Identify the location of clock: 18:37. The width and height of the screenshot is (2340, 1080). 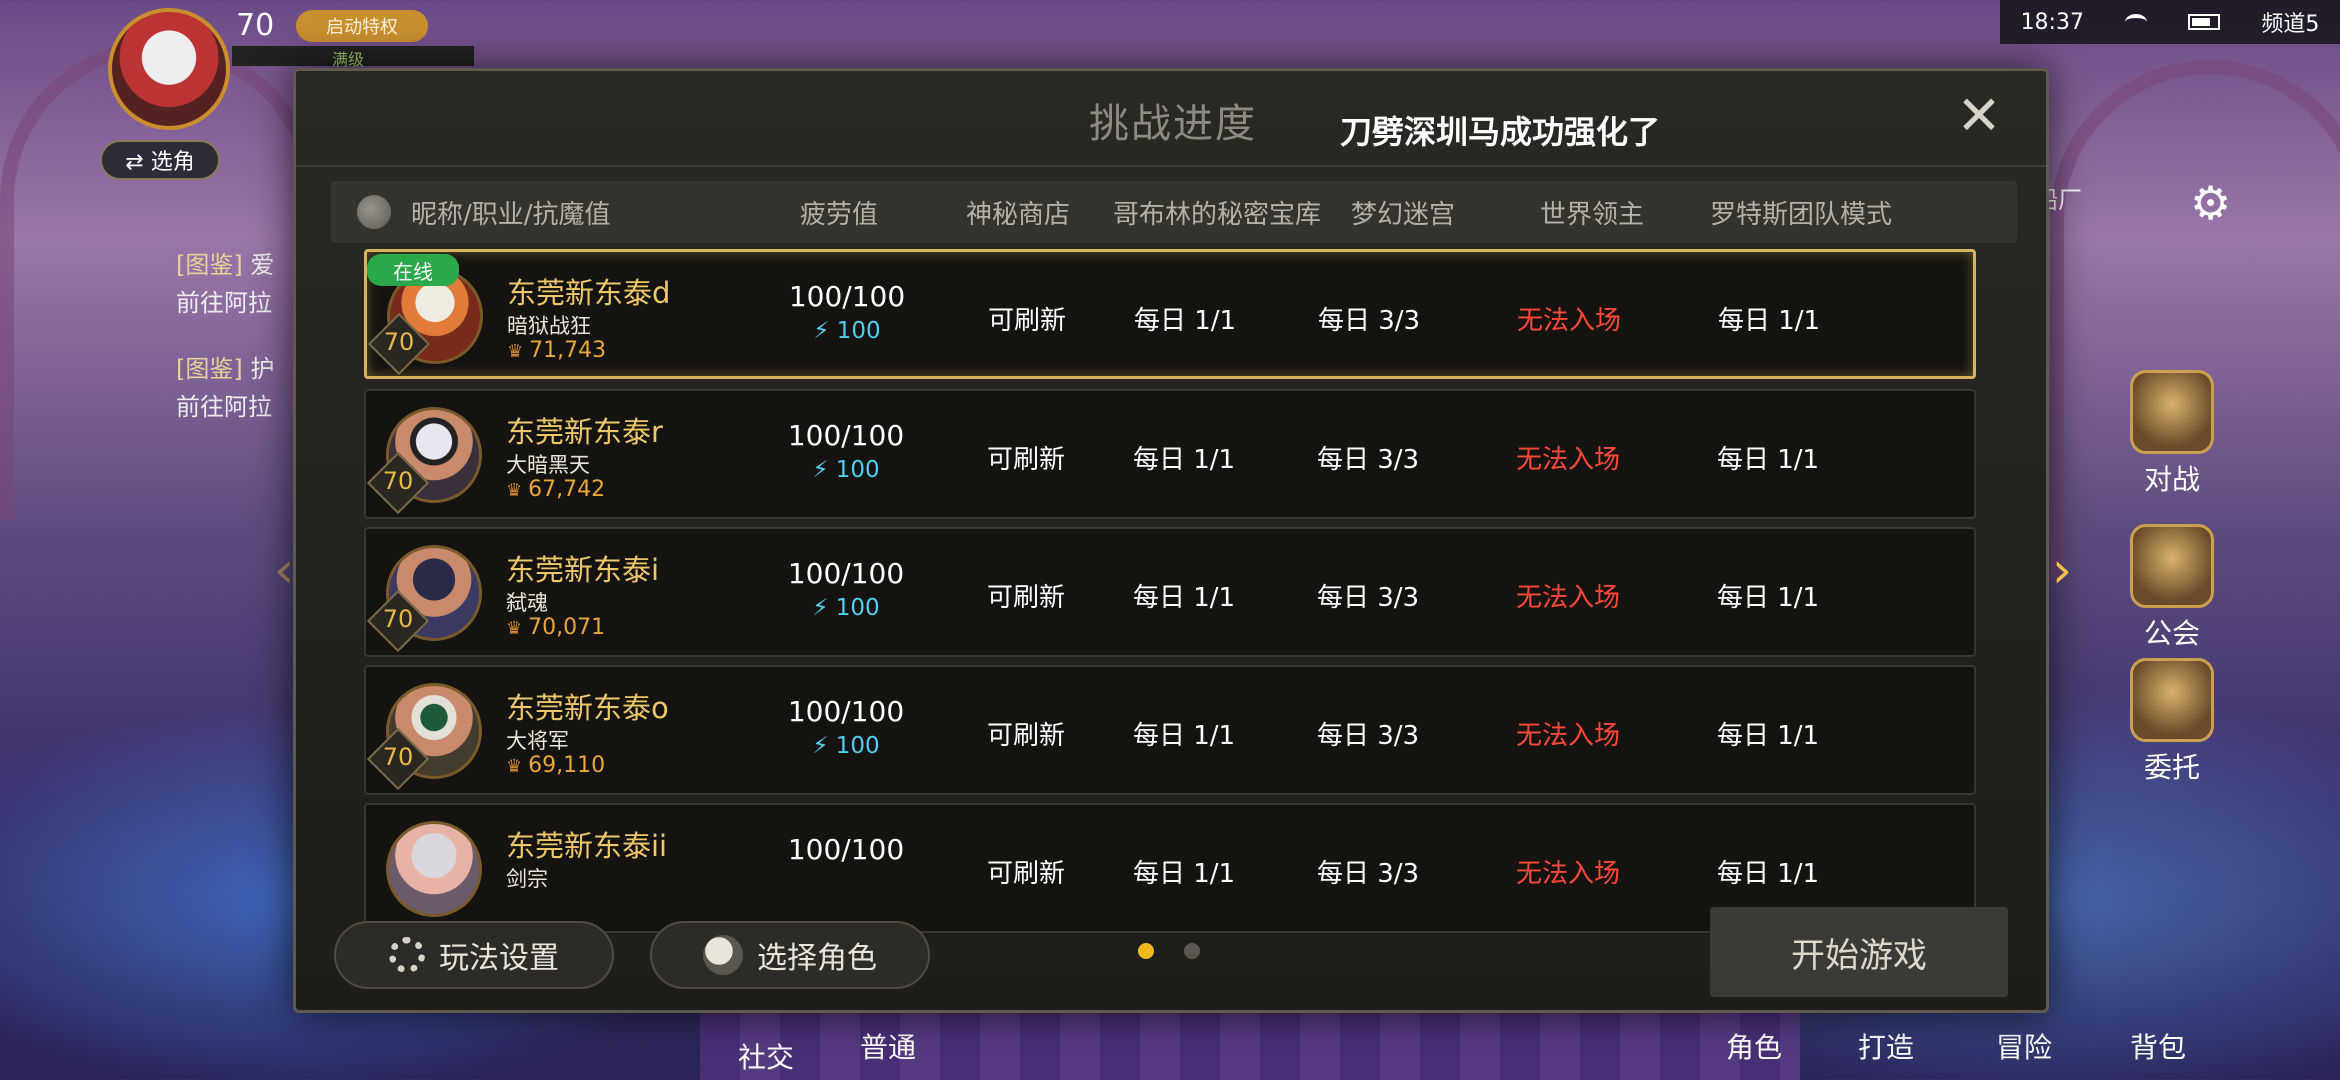
(2052, 22).